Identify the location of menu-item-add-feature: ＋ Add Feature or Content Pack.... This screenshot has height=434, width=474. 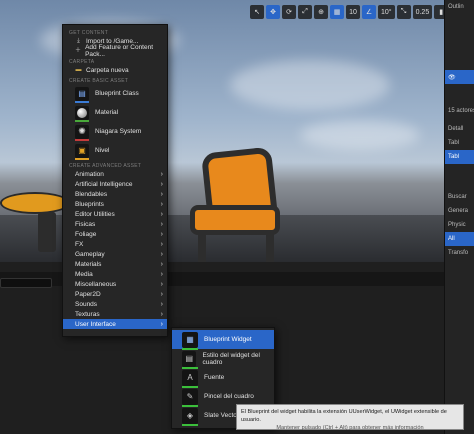
(115, 51).